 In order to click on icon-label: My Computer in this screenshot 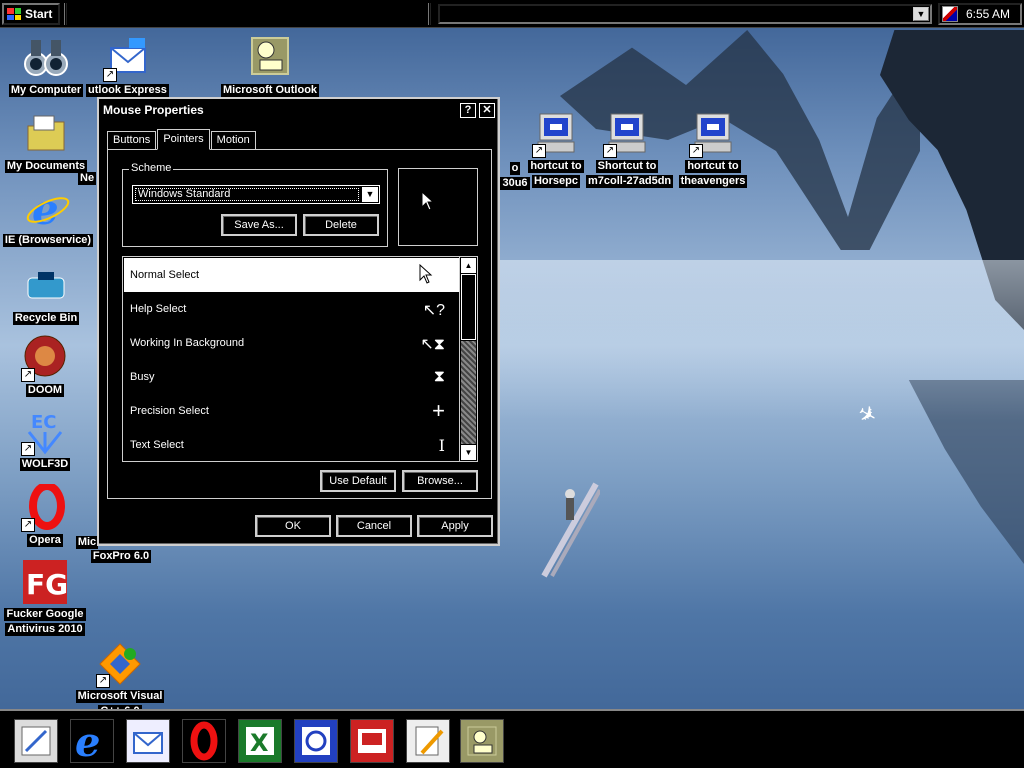, I will do `click(46, 90)`.